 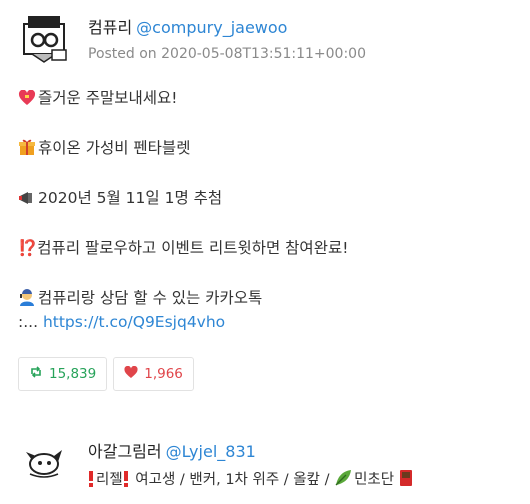 I want to click on text-line: :... https://t.co/Q9Esjq4vho, so click(x=263, y=322).